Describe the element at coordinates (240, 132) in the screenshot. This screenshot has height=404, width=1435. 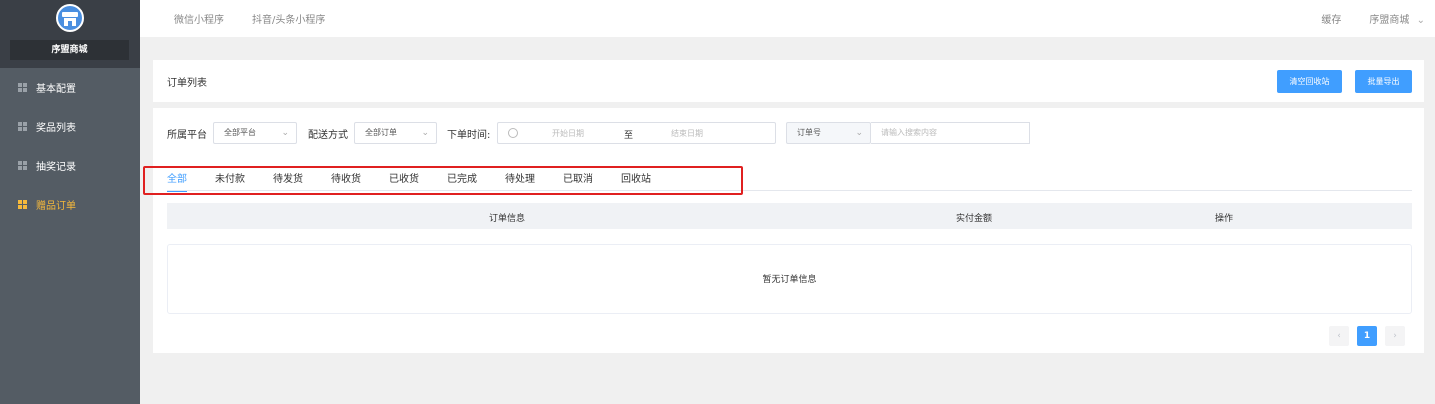
I see `platform-value: 全部平台` at that location.